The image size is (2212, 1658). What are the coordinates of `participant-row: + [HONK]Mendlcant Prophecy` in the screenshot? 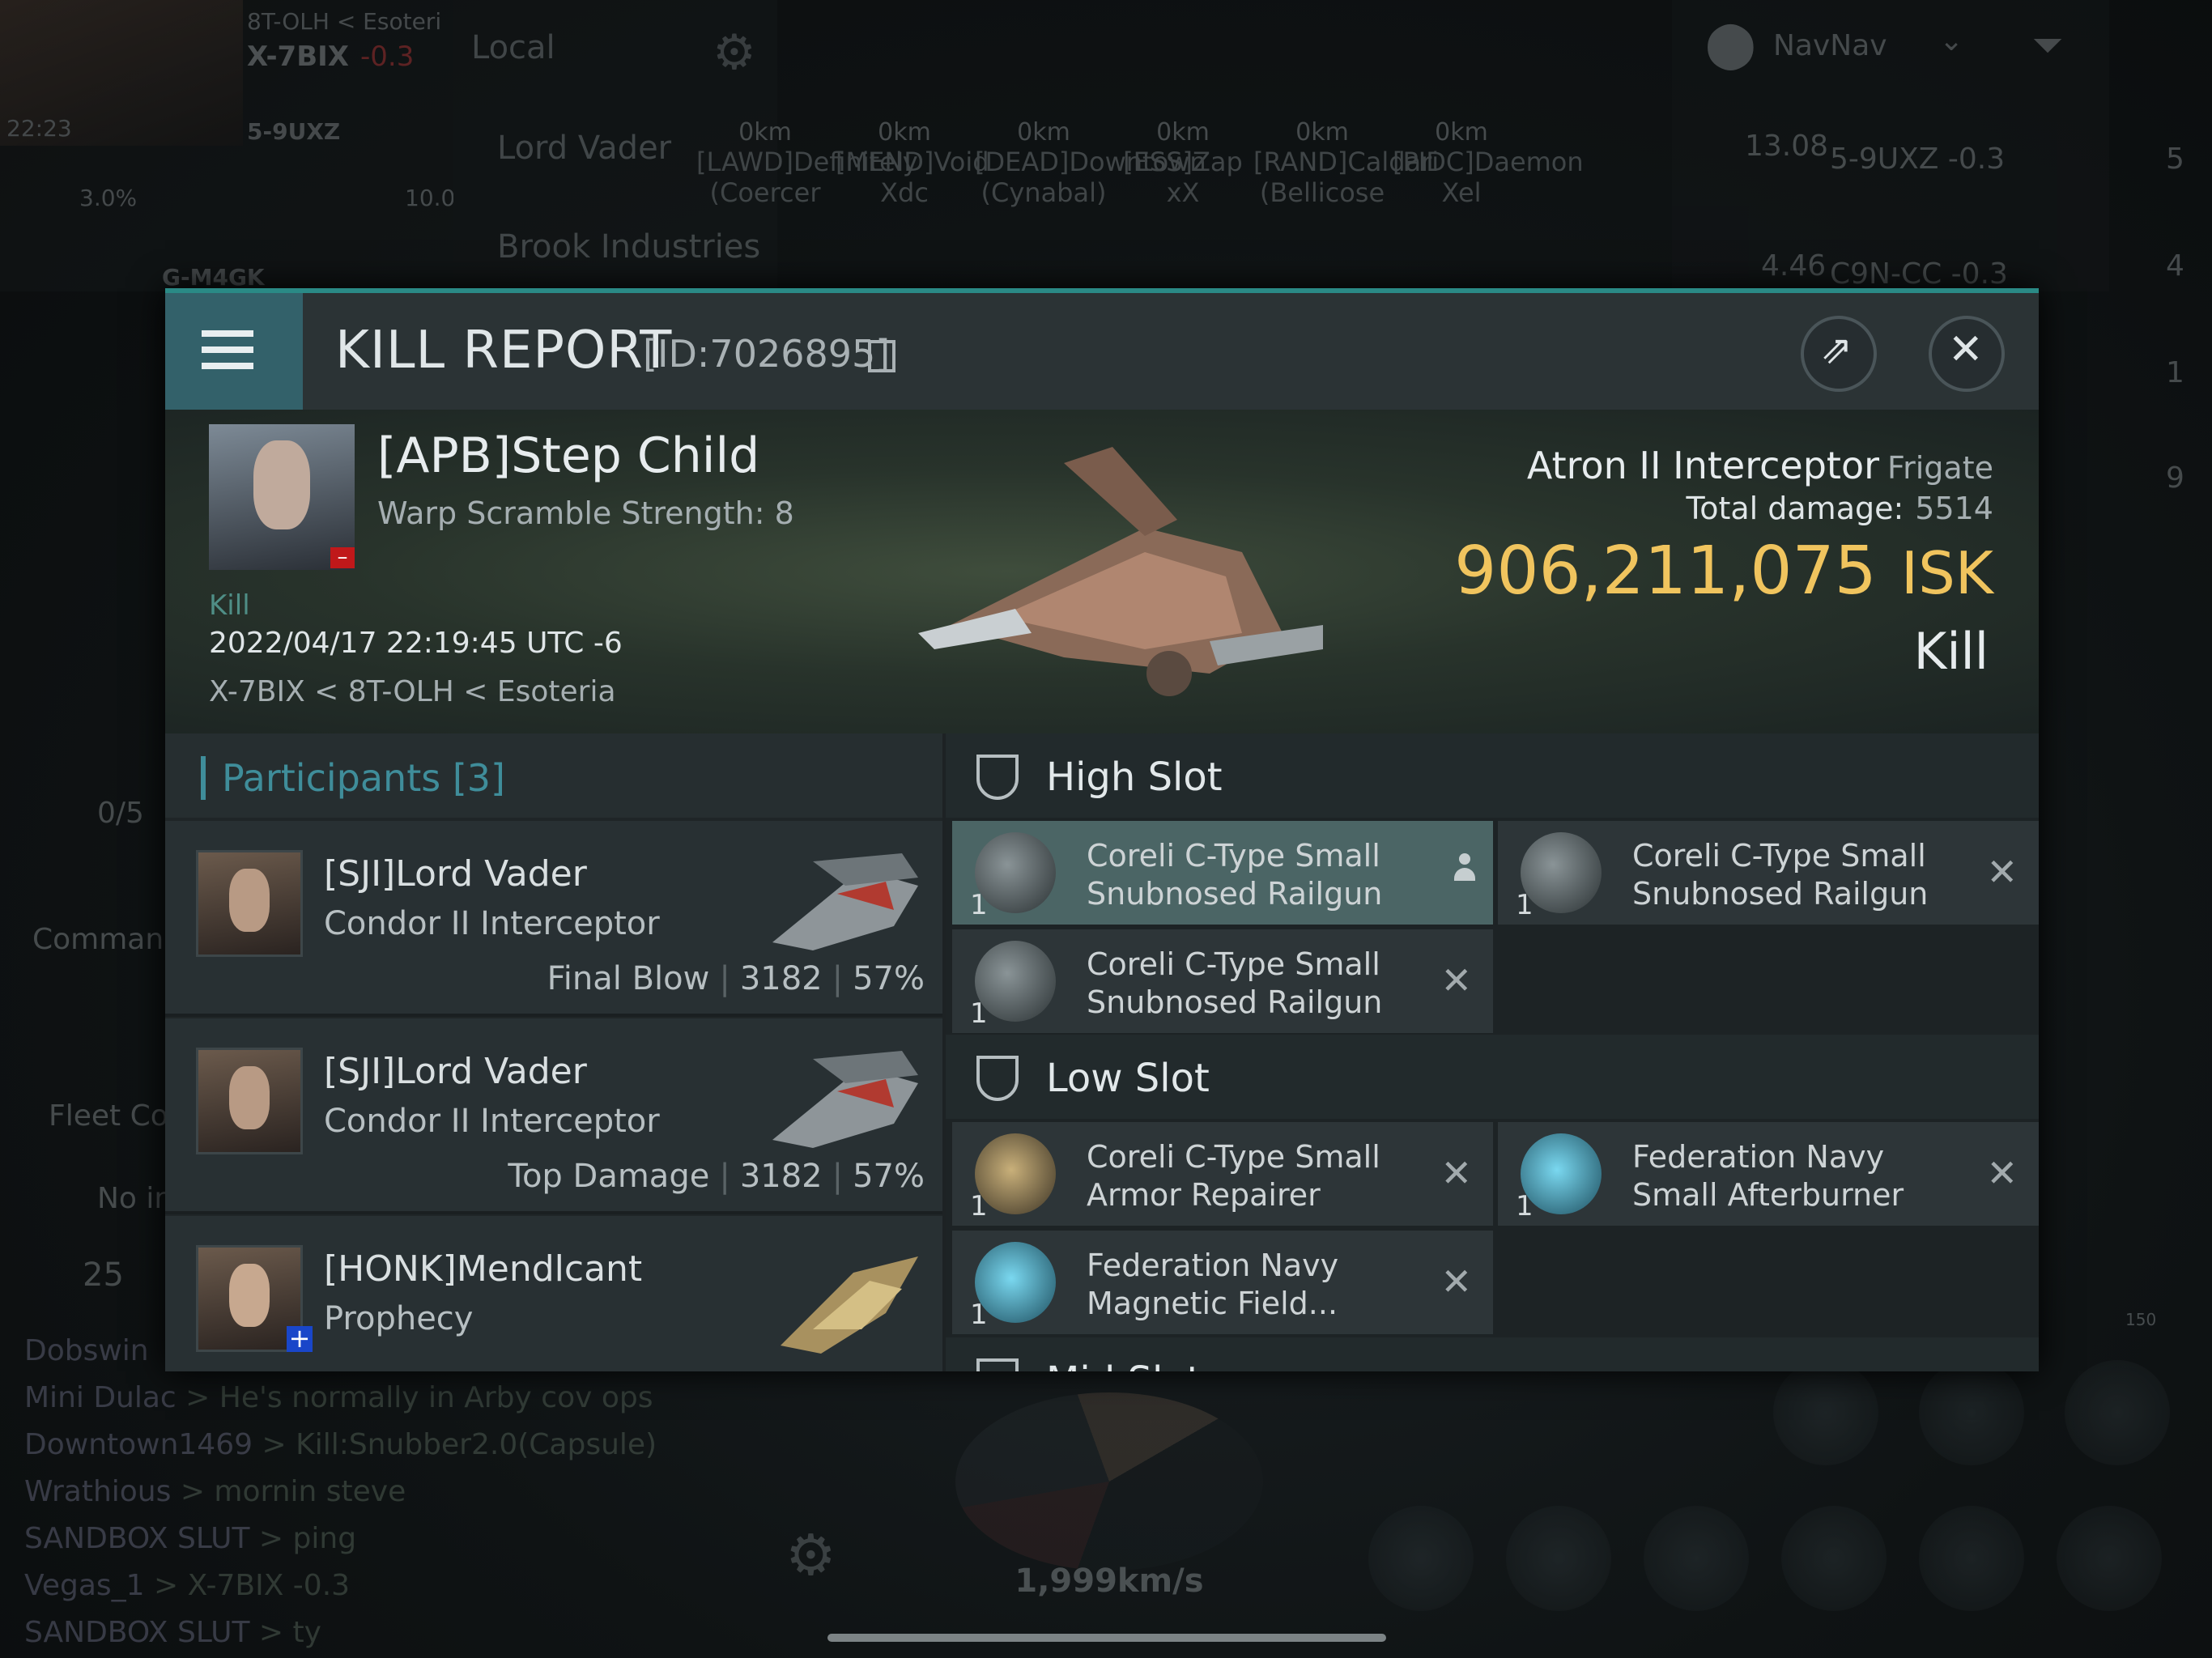 It's located at (553, 1293).